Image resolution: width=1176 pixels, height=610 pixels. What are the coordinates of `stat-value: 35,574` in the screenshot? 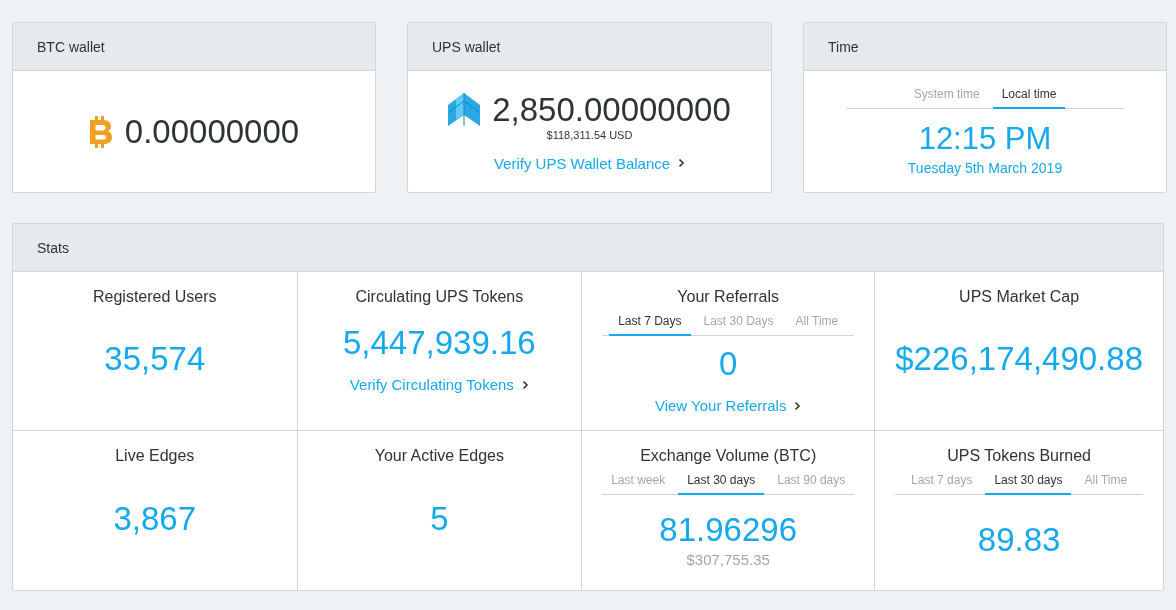 It's located at (155, 359).